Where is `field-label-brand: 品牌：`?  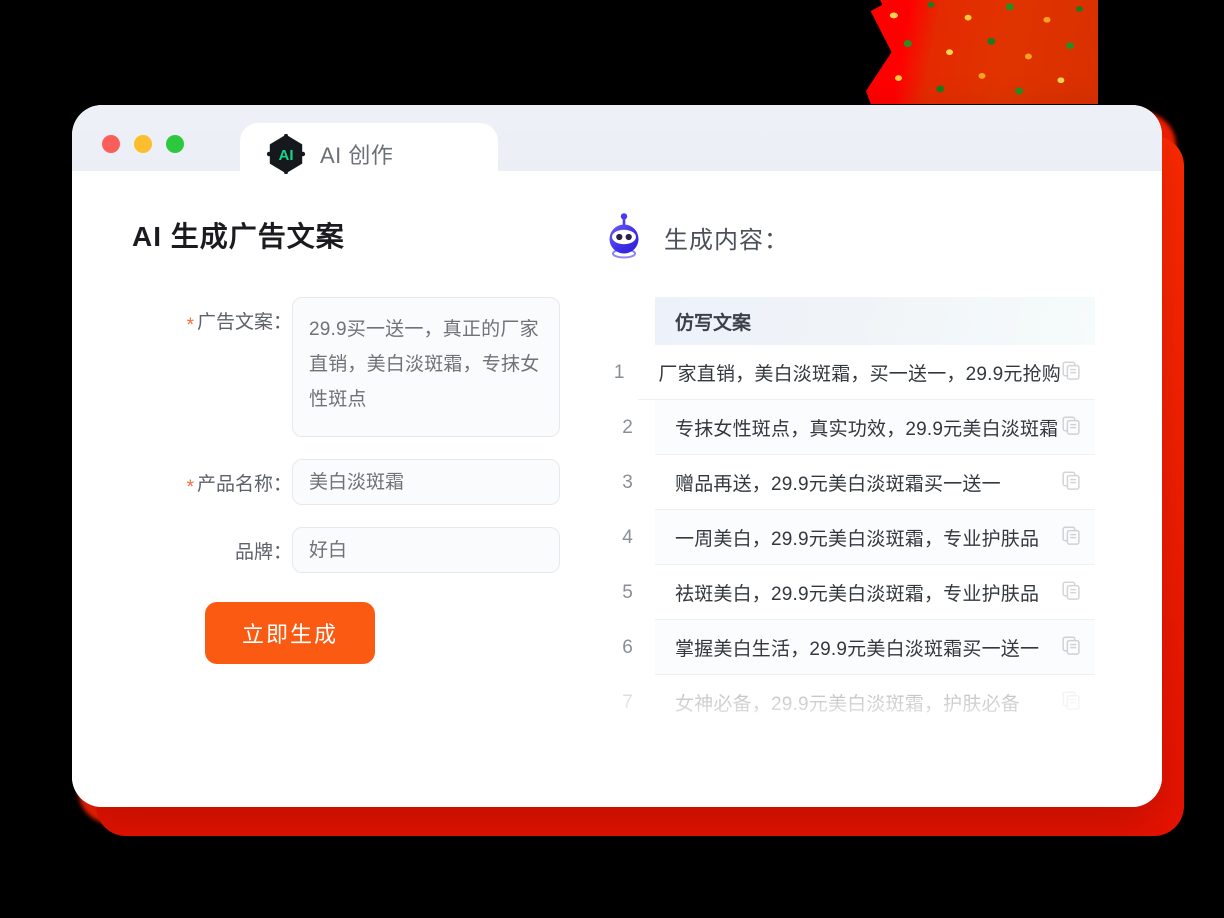 field-label-brand: 品牌： is located at coordinates (263, 552).